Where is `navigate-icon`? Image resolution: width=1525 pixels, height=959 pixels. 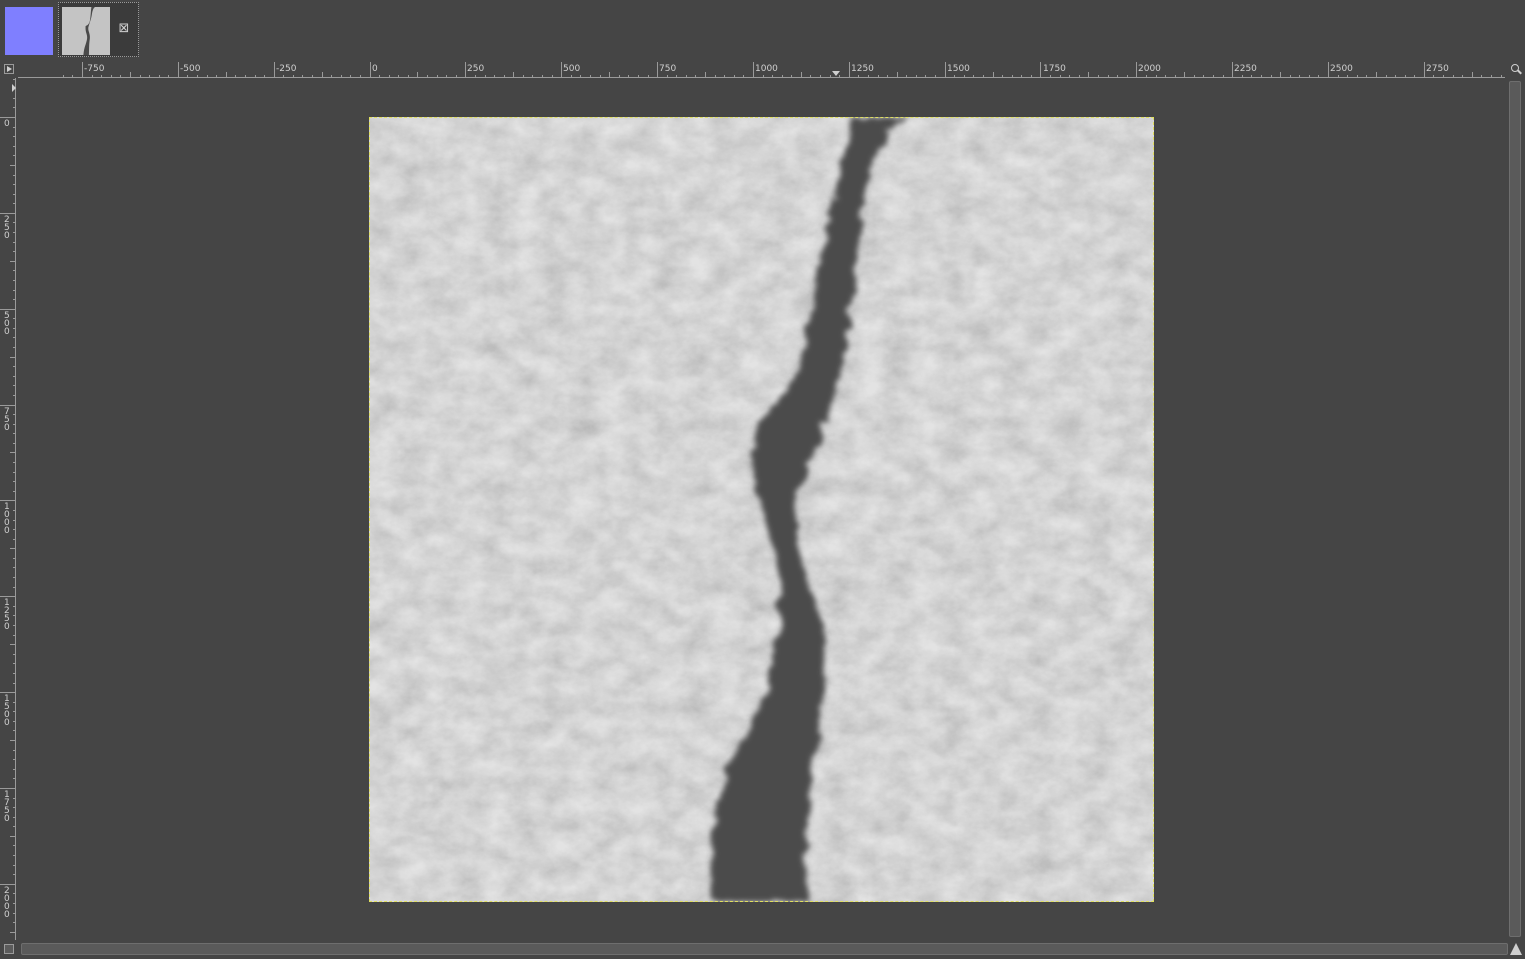 navigate-icon is located at coordinates (1516, 949).